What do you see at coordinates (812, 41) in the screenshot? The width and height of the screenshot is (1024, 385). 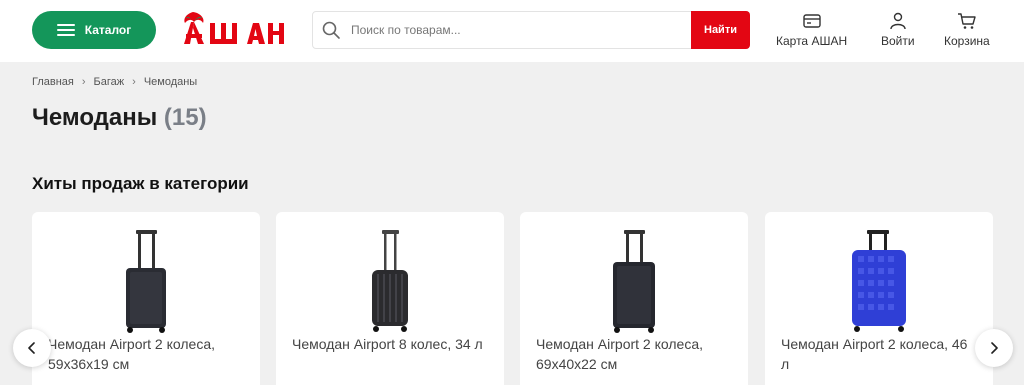 I see `loyalty-card-label: Карта АШАН` at bounding box center [812, 41].